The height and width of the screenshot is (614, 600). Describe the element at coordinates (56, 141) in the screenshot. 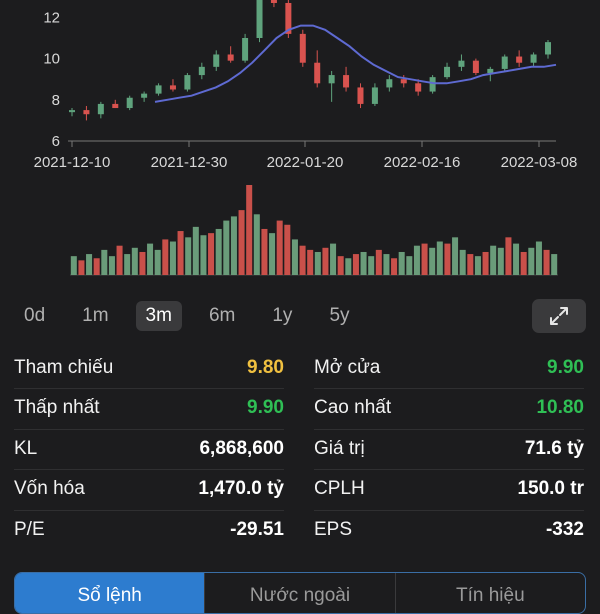

I see `y-tick-label: 6` at that location.